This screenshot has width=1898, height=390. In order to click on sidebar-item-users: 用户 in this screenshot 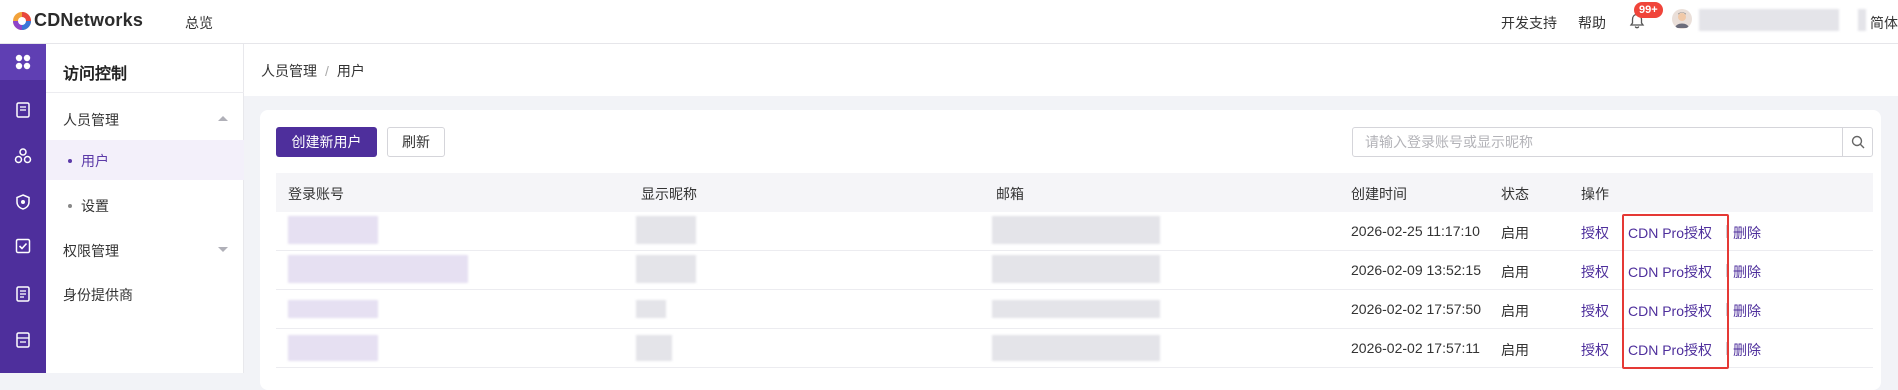, I will do `click(145, 160)`.